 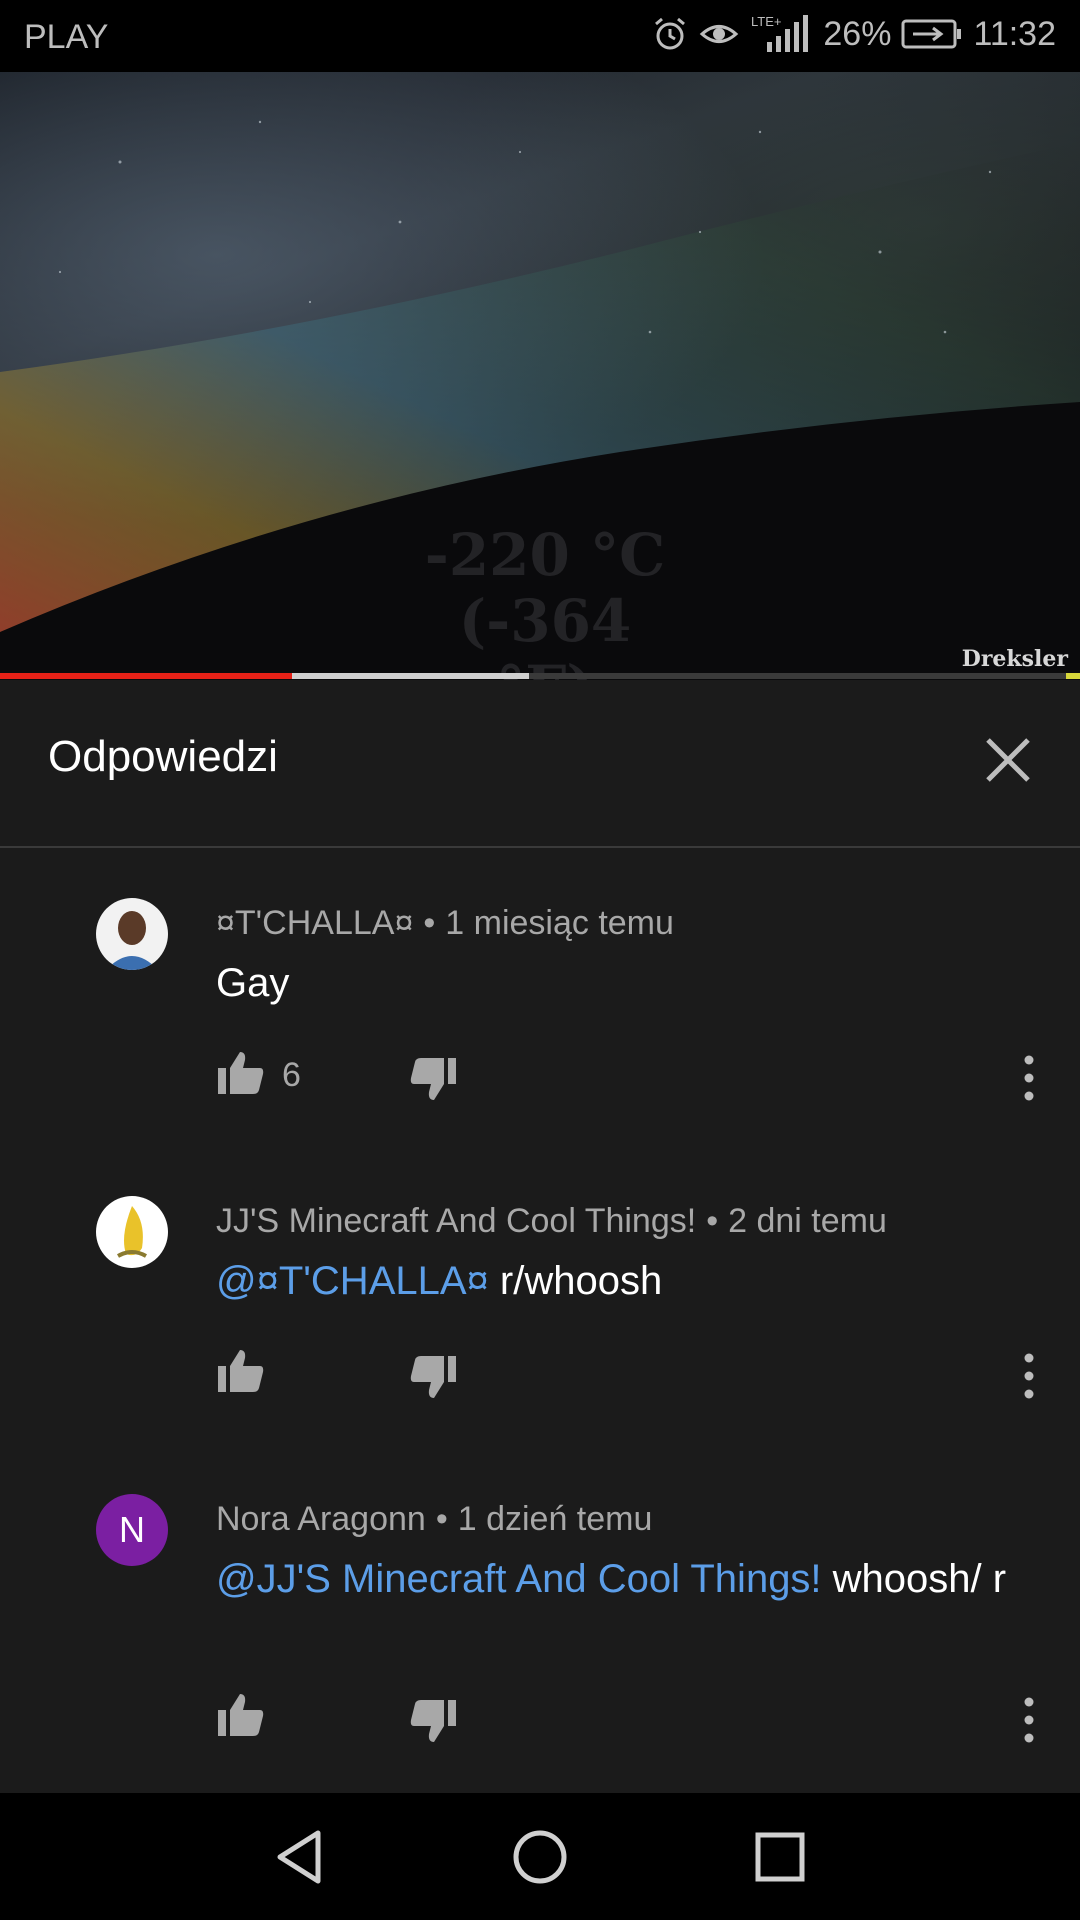 What do you see at coordinates (300, 1857) in the screenshot?
I see `back-icon` at bounding box center [300, 1857].